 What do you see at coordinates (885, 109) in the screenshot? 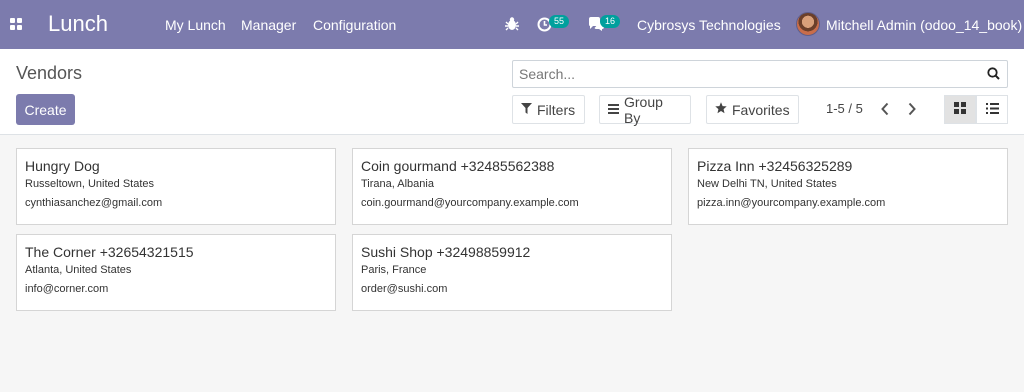
I see `pager-previous-icon` at bounding box center [885, 109].